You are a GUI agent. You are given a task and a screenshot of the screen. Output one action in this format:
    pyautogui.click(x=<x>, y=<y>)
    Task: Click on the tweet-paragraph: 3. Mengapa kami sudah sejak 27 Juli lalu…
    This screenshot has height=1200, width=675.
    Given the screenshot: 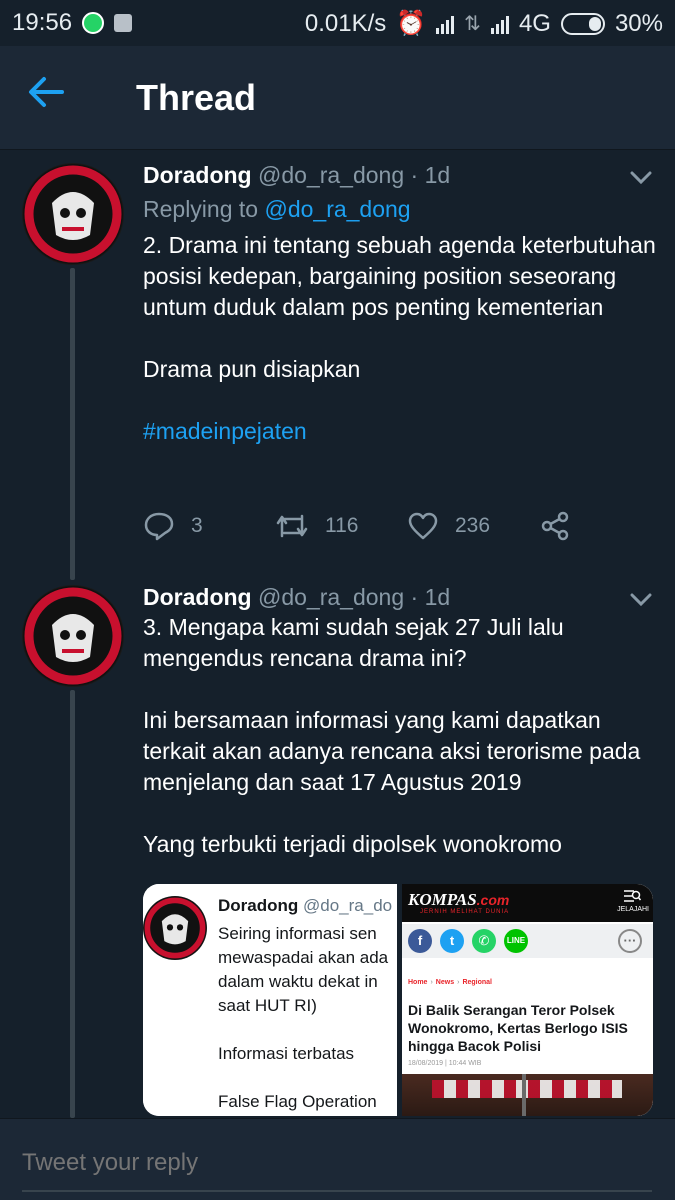 What is the action you would take?
    pyautogui.click(x=353, y=642)
    